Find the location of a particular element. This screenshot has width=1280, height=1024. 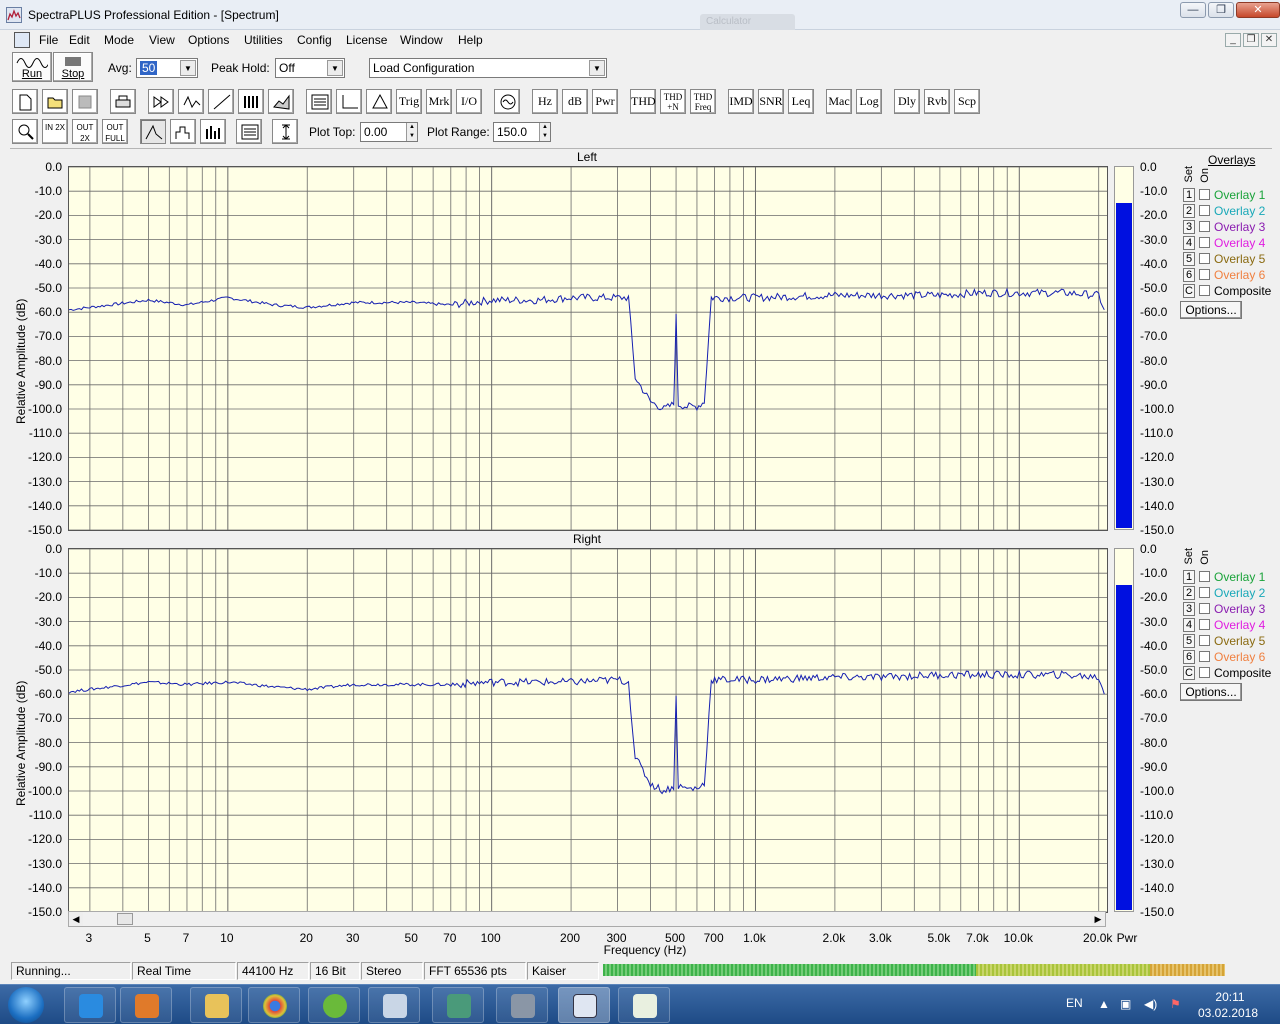

document-icon is located at coordinates (22, 40).